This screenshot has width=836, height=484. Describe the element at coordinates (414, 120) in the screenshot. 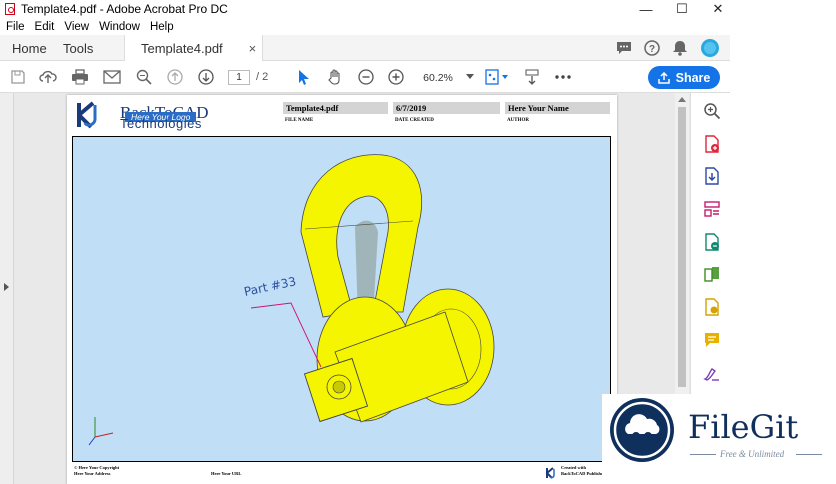

I see `header-date-label: DATE CREATED` at that location.